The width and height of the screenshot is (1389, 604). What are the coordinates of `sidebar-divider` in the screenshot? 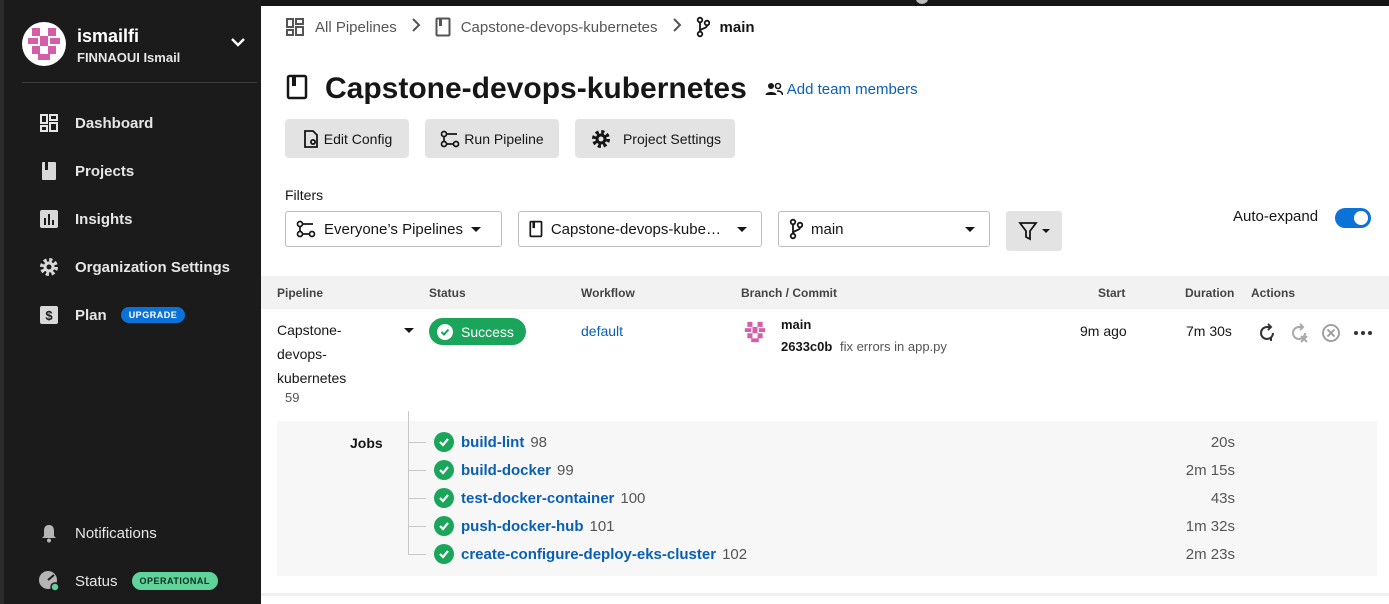 It's located at (139, 82).